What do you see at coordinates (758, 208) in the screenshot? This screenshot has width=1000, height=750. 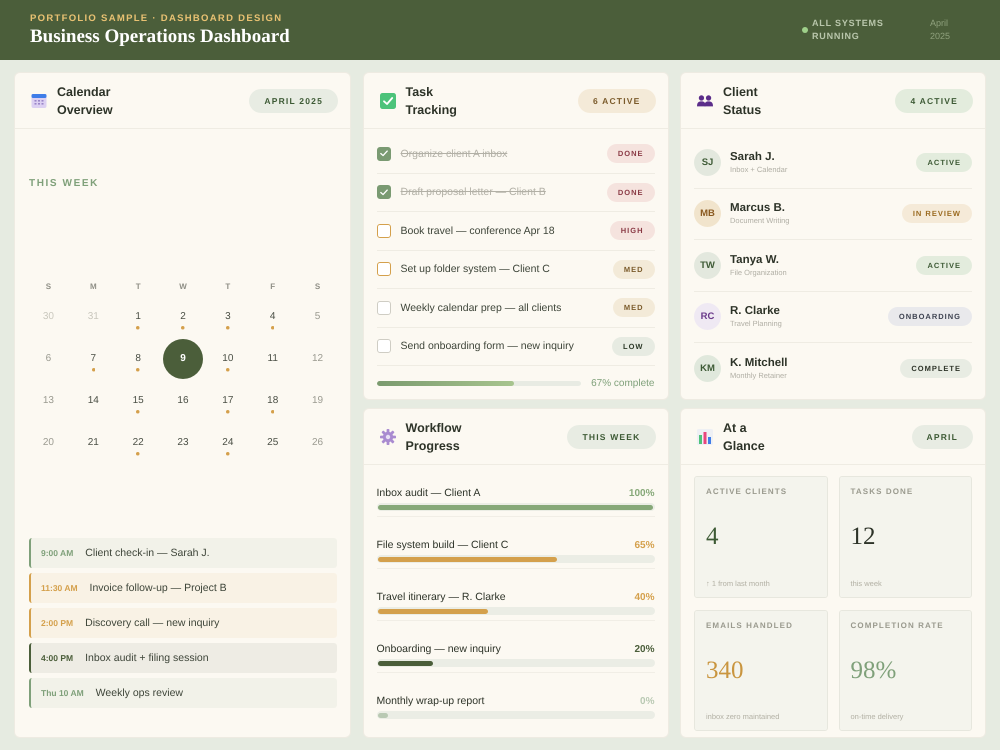 I see `client-name: Marcus B.` at bounding box center [758, 208].